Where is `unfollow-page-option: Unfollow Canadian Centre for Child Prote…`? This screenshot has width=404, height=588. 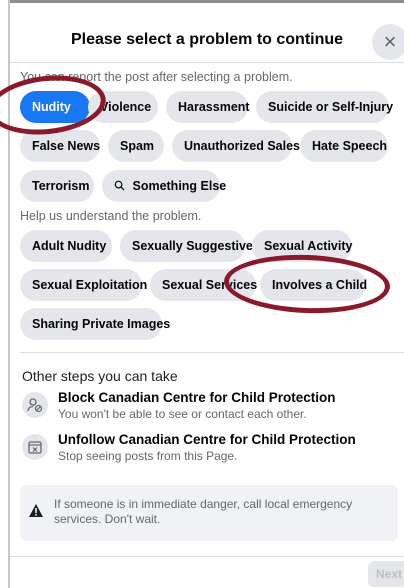 unfollow-page-option: Unfollow Canadian Centre for Child Prote… is located at coordinates (209, 450).